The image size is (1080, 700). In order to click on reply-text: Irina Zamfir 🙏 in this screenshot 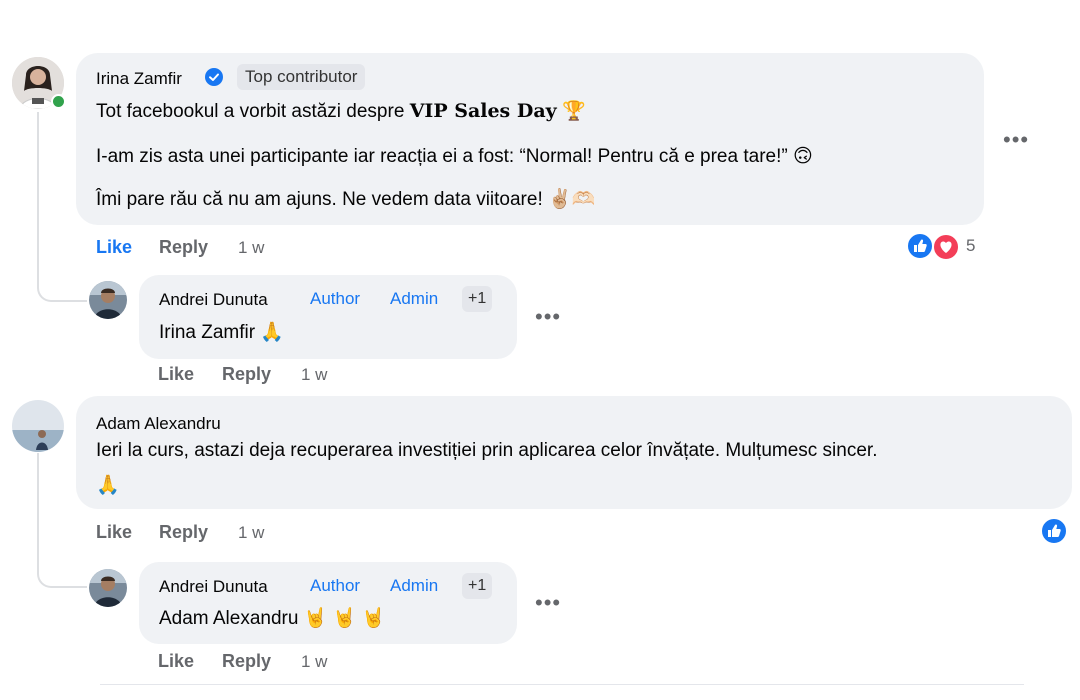, I will do `click(221, 332)`.